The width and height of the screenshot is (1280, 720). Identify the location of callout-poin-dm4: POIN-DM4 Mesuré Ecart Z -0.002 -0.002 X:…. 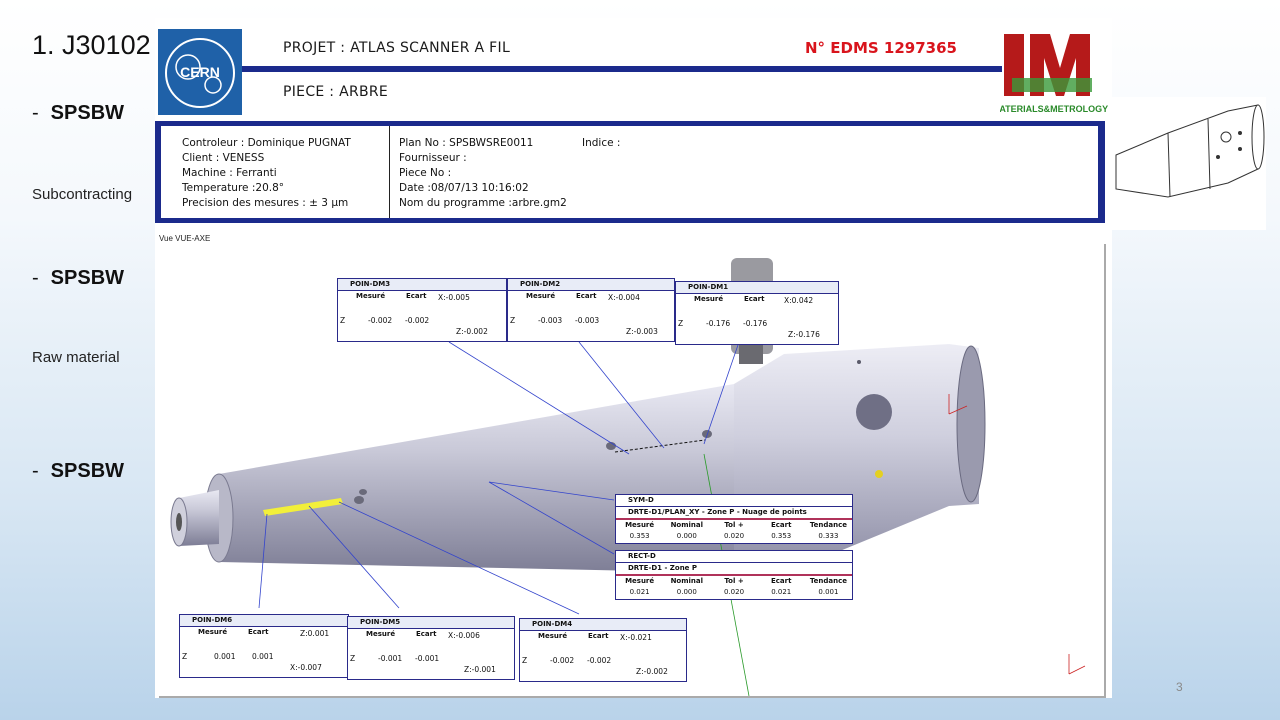
(603, 650).